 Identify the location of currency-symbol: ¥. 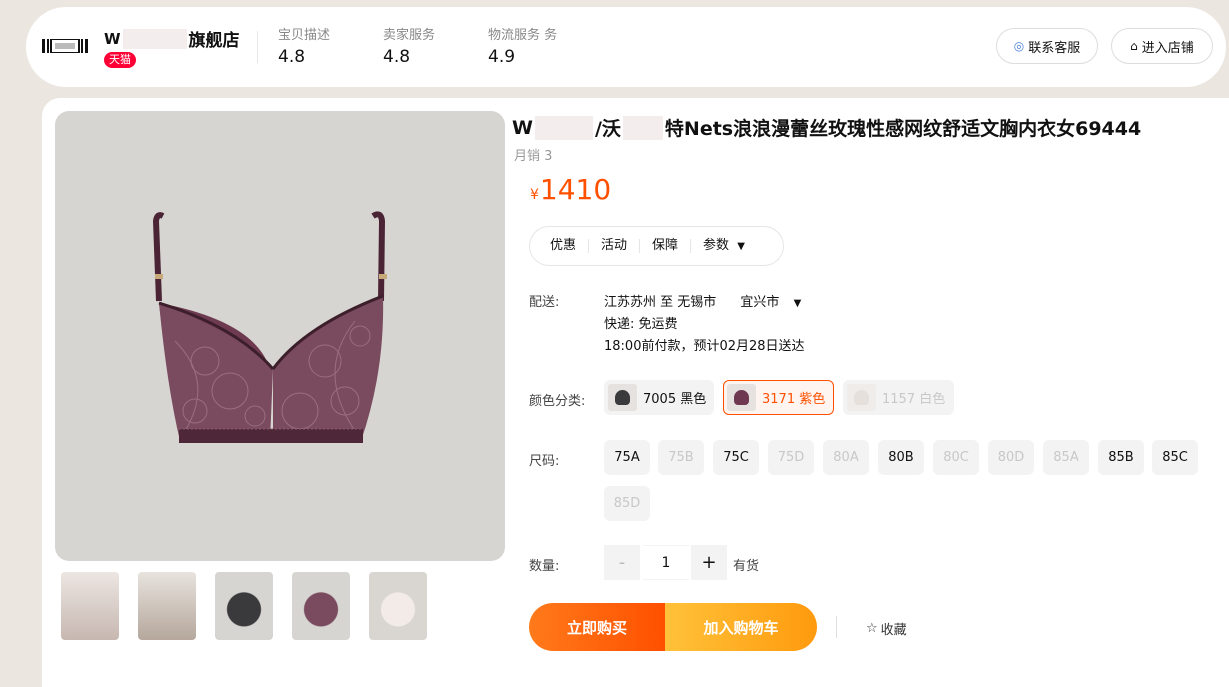
(534, 195).